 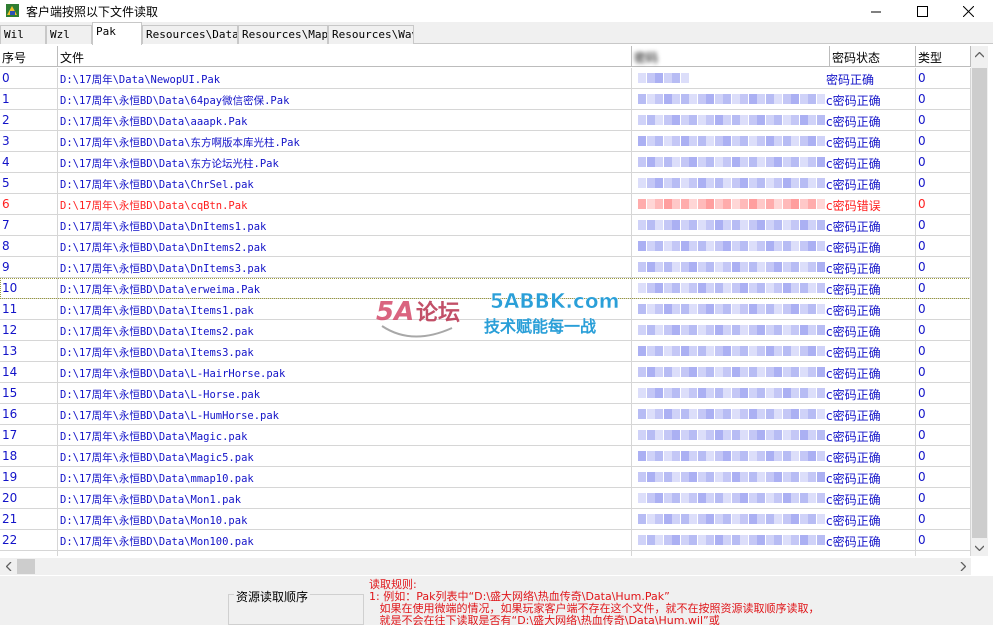 What do you see at coordinates (345, 56) in the screenshot?
I see `column-header-file: 文件` at bounding box center [345, 56].